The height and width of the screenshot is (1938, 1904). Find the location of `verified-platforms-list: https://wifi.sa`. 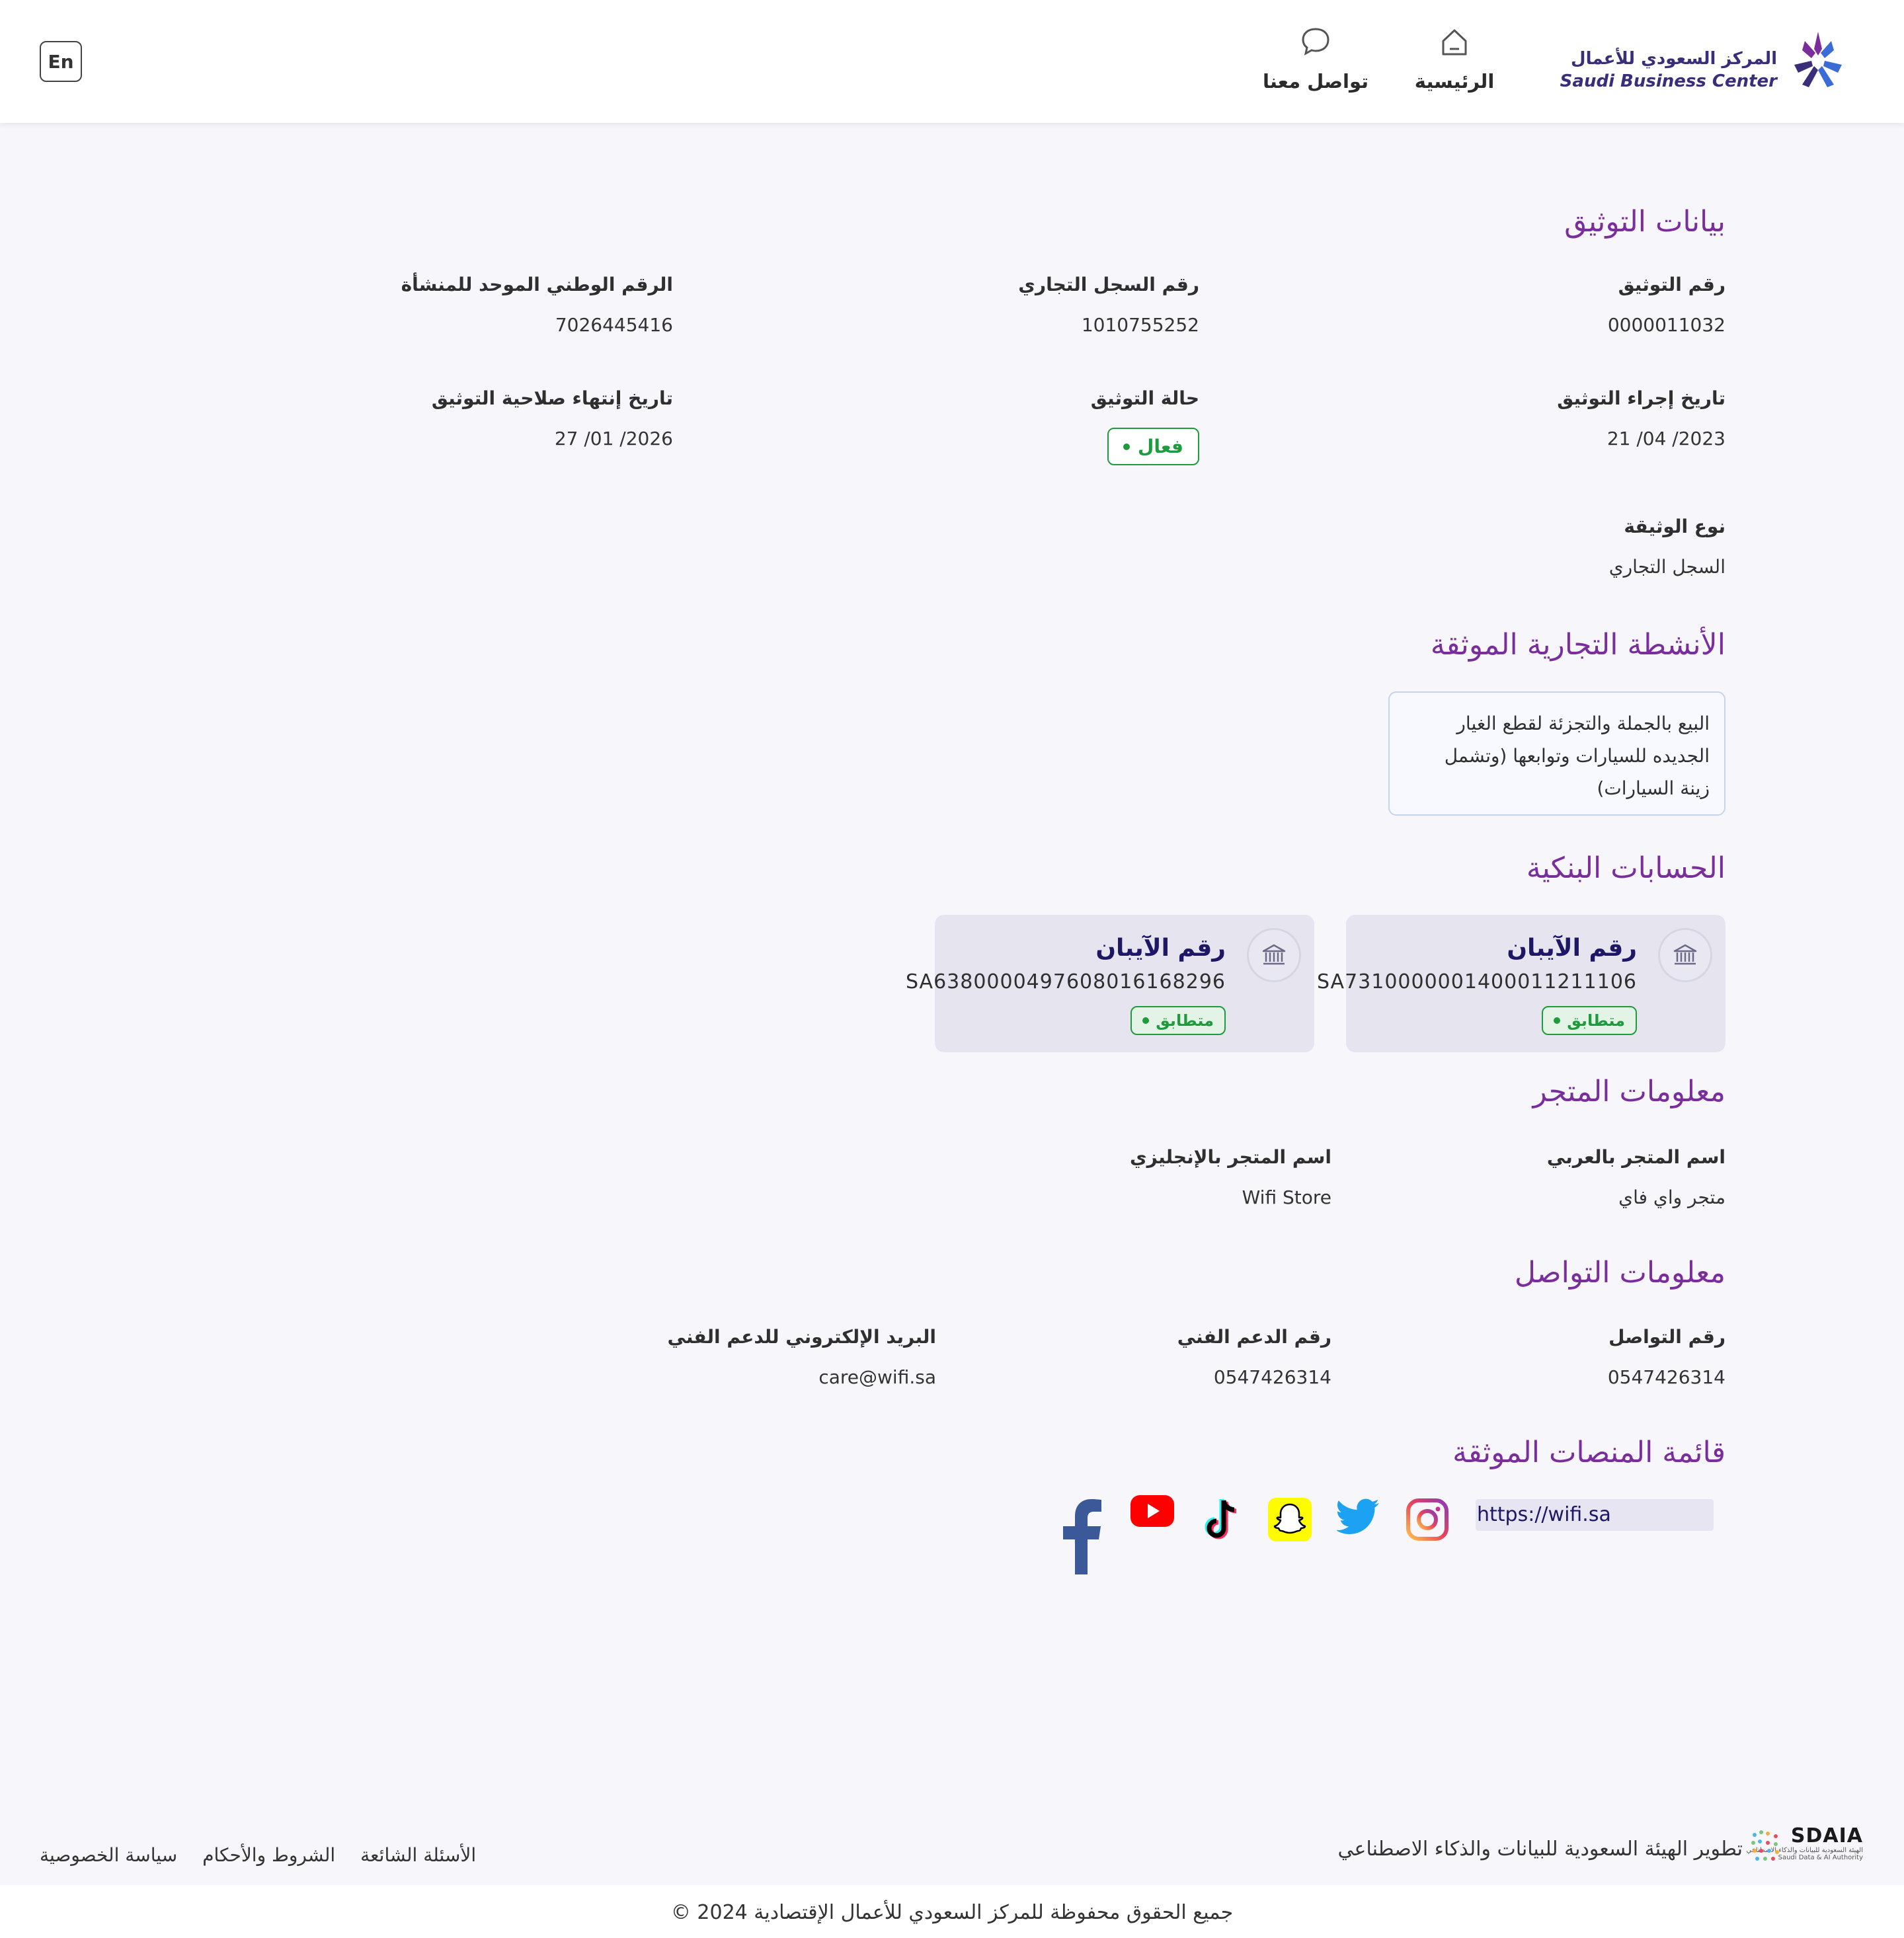

verified-platforms-list: https://wifi.sa is located at coordinates (1388, 1538).